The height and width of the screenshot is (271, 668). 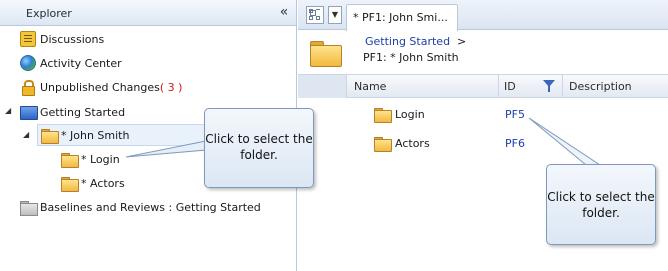 What do you see at coordinates (322, 86) in the screenshot?
I see `select-column-header` at bounding box center [322, 86].